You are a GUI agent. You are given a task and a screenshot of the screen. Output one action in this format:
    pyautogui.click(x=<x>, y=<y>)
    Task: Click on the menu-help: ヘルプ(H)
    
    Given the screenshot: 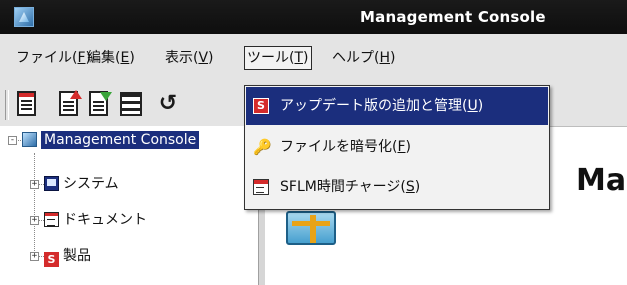 What is the action you would take?
    pyautogui.click(x=363, y=58)
    